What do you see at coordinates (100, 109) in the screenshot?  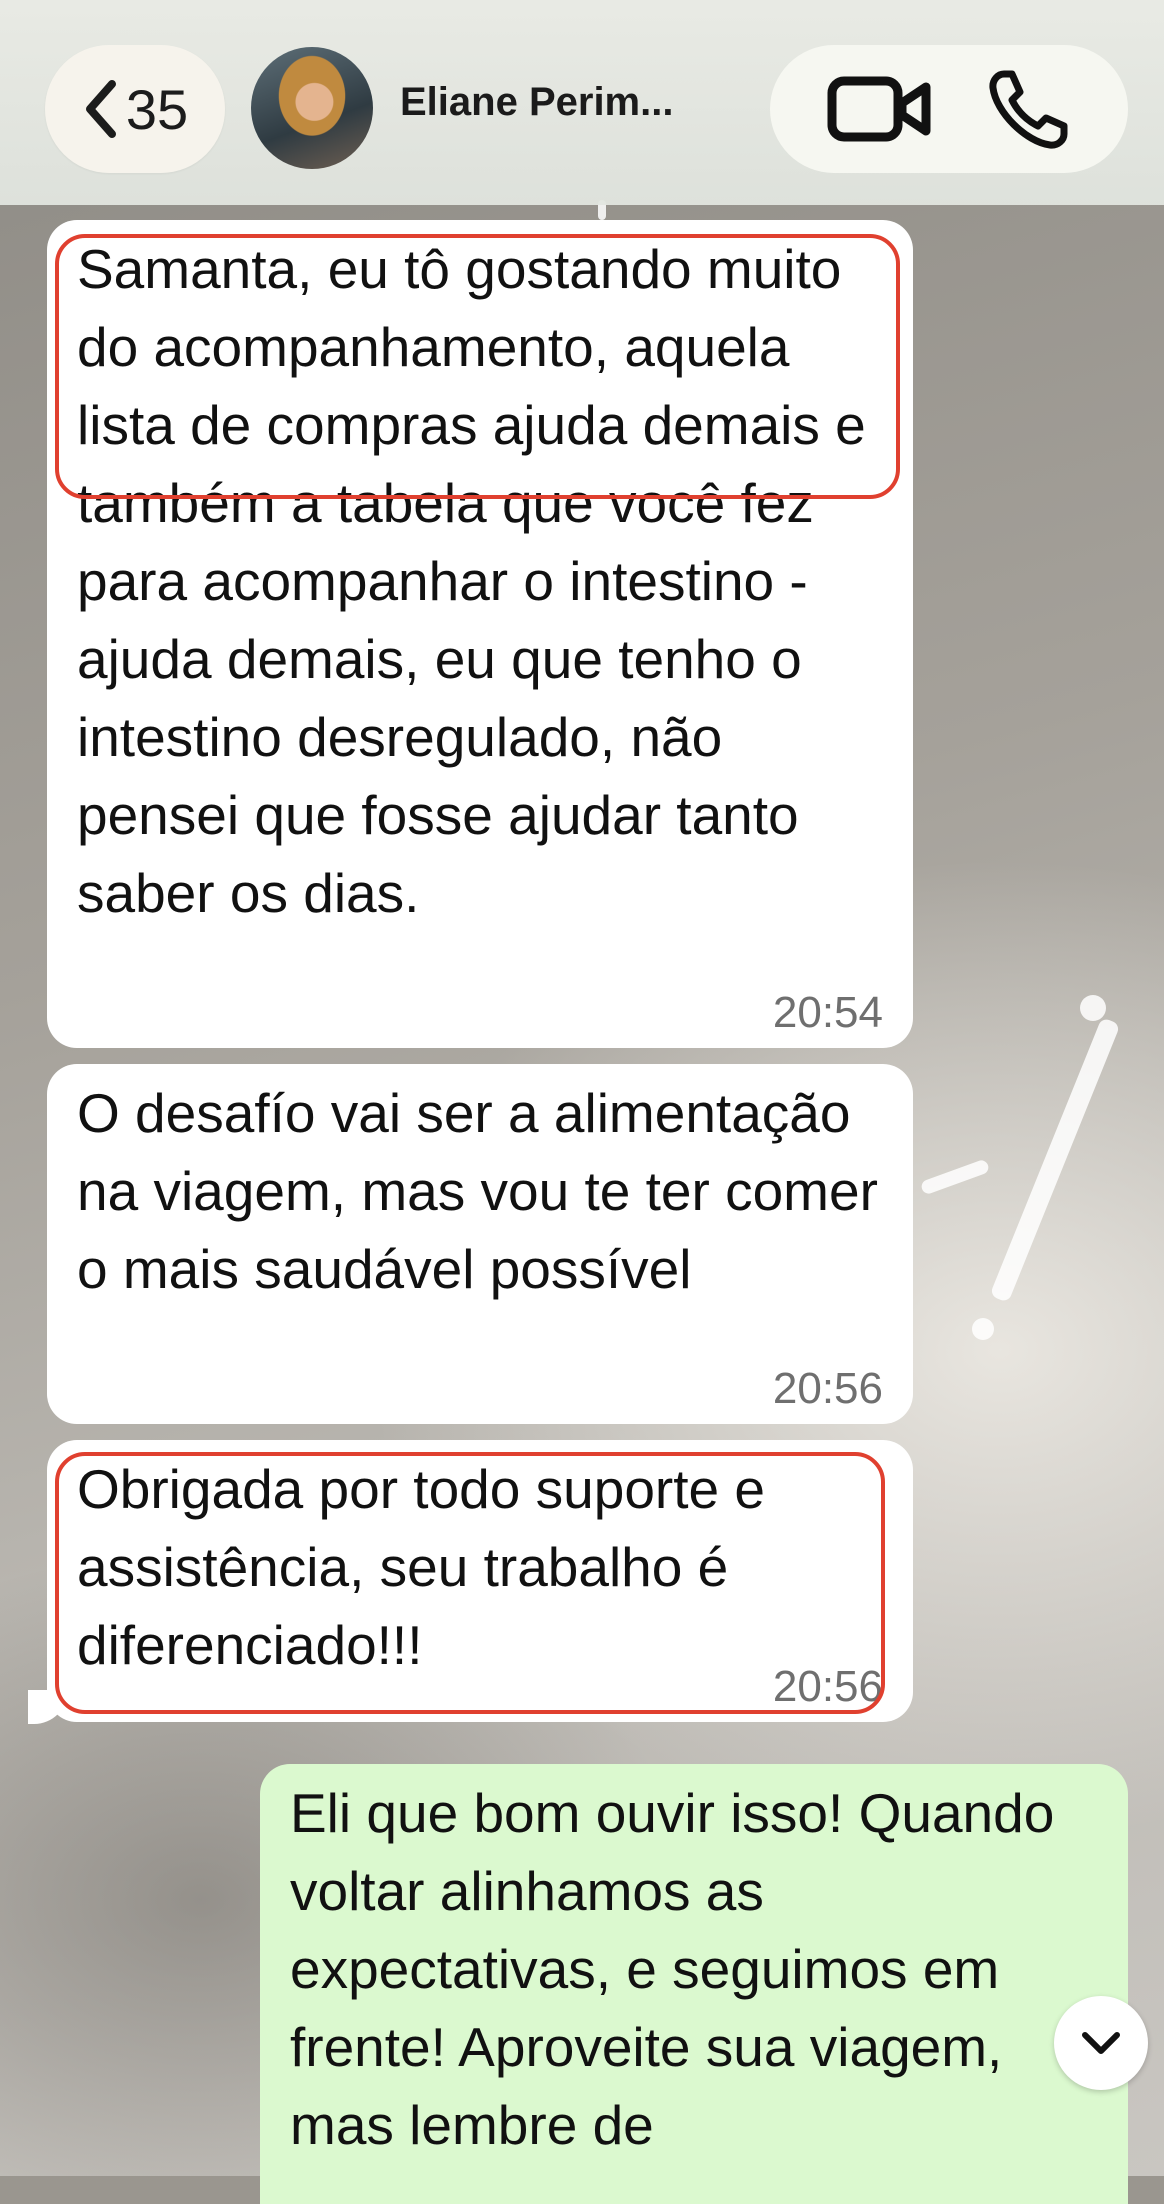 I see `chevron-left-icon` at bounding box center [100, 109].